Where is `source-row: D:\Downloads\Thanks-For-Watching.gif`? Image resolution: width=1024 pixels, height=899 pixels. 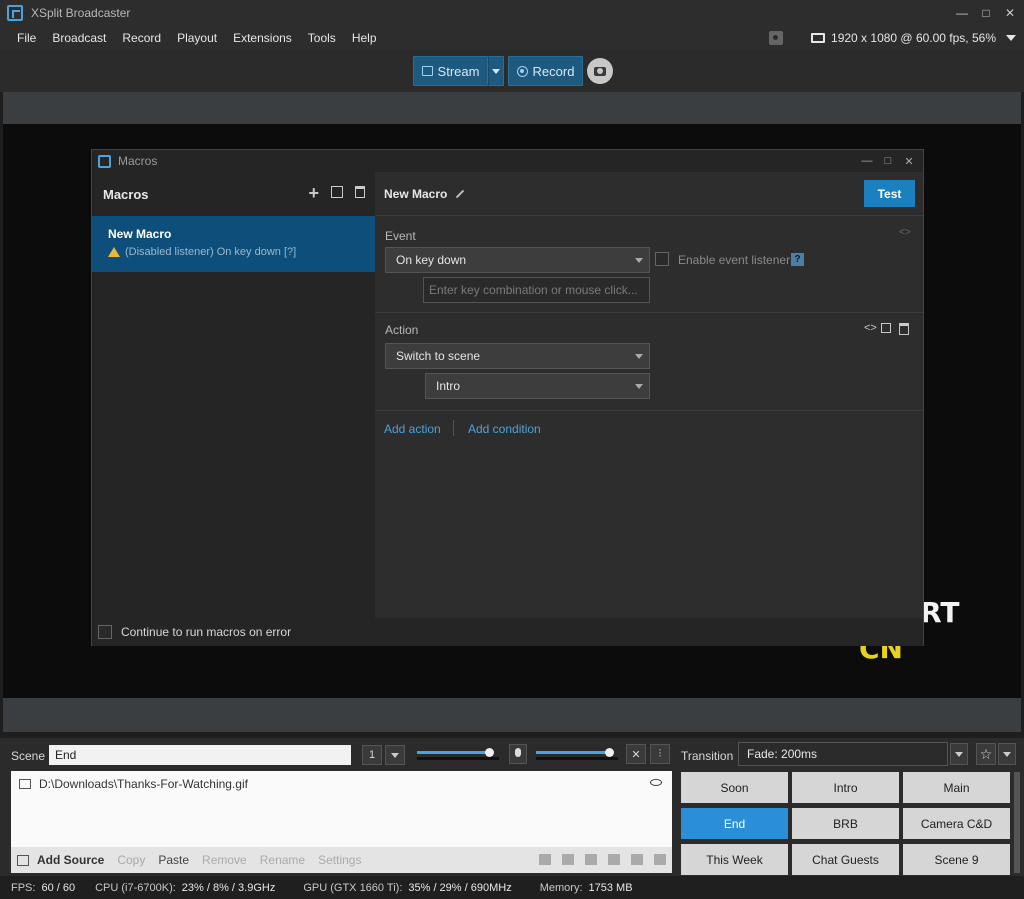 source-row: D:\Downloads\Thanks-For-Watching.gif is located at coordinates (133, 784).